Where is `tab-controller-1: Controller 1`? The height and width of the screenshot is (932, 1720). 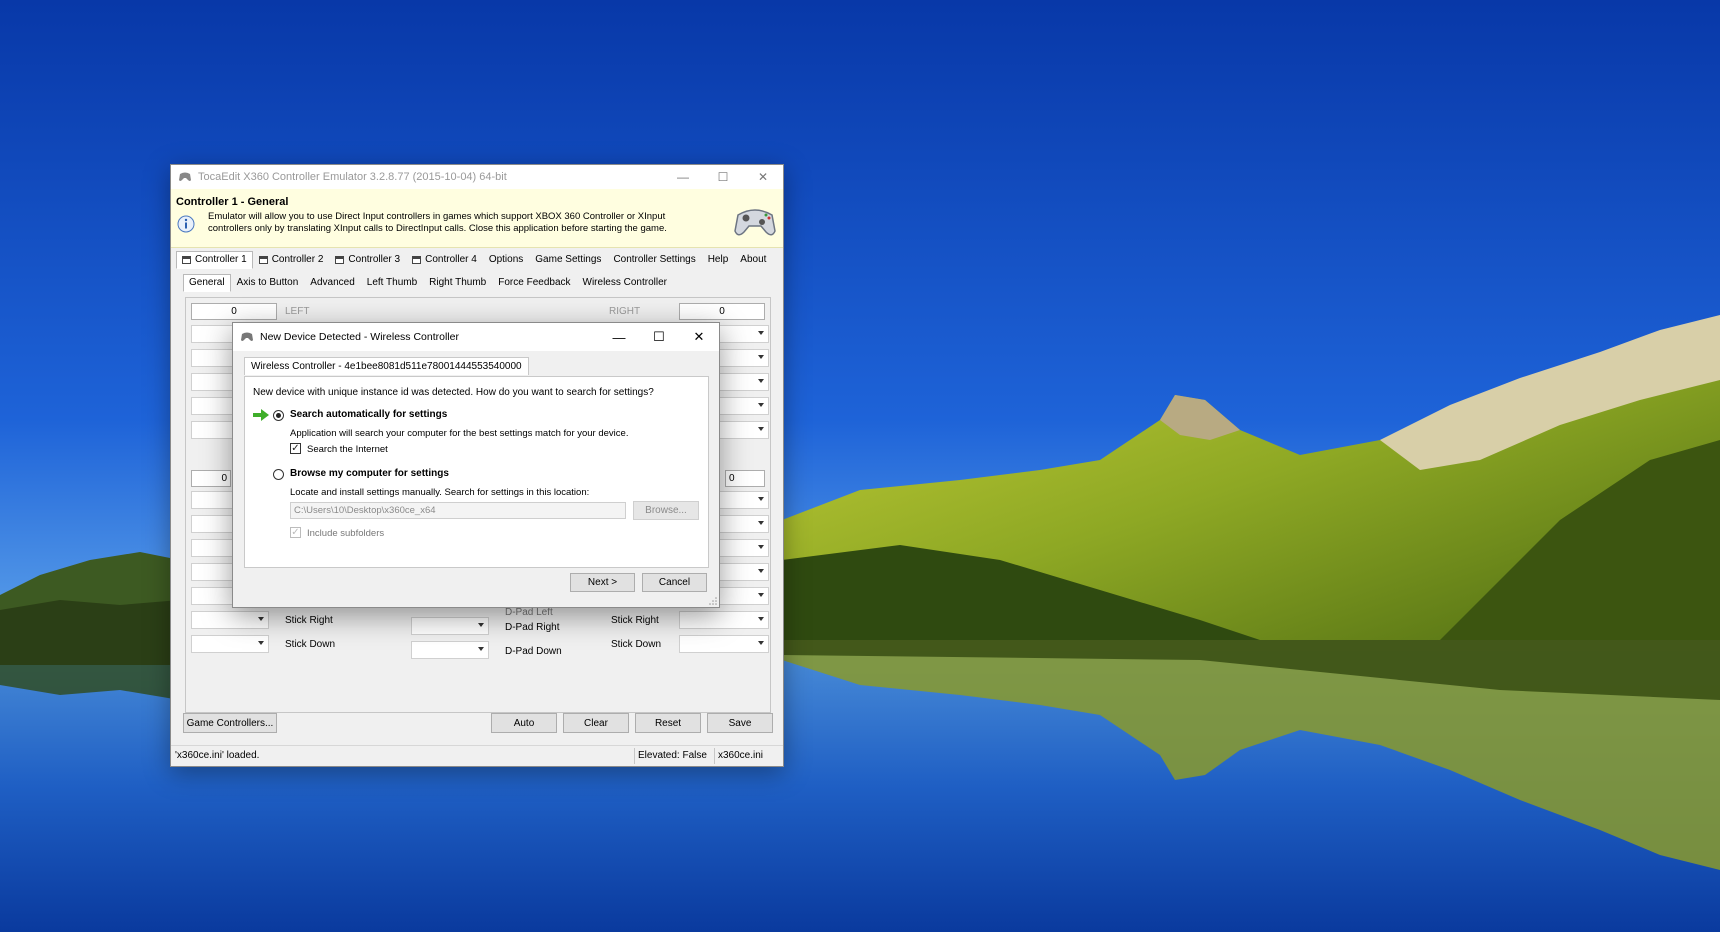
tab-controller-1: Controller 1 is located at coordinates (214, 260).